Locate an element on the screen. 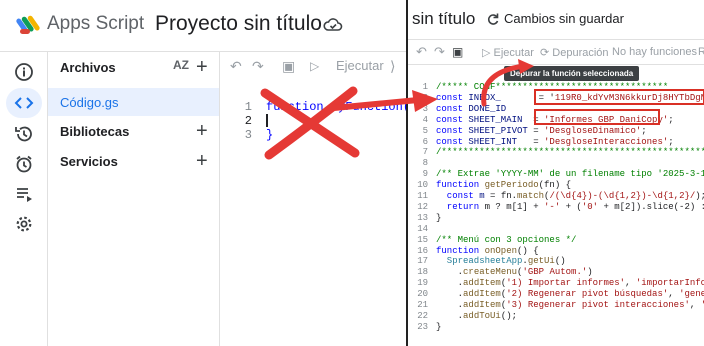 The image size is (704, 346). code-line: 18 .createMenu('GBP Autom.') is located at coordinates (556, 272).